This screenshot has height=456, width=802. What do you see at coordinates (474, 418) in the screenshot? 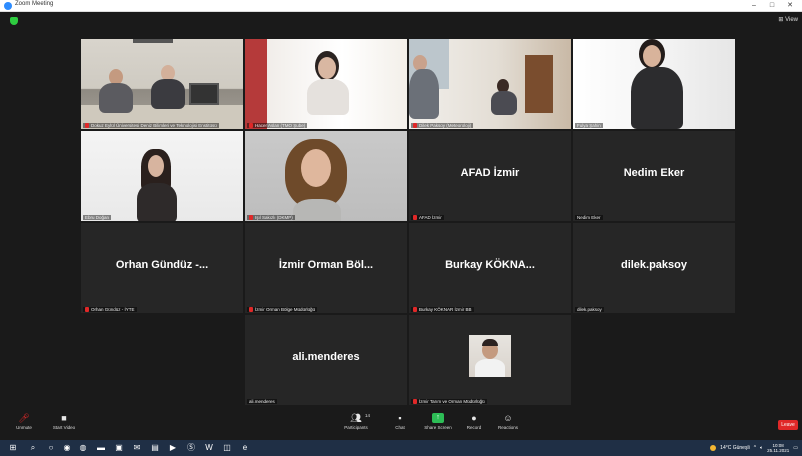
I see `record-icon: ●` at bounding box center [474, 418].